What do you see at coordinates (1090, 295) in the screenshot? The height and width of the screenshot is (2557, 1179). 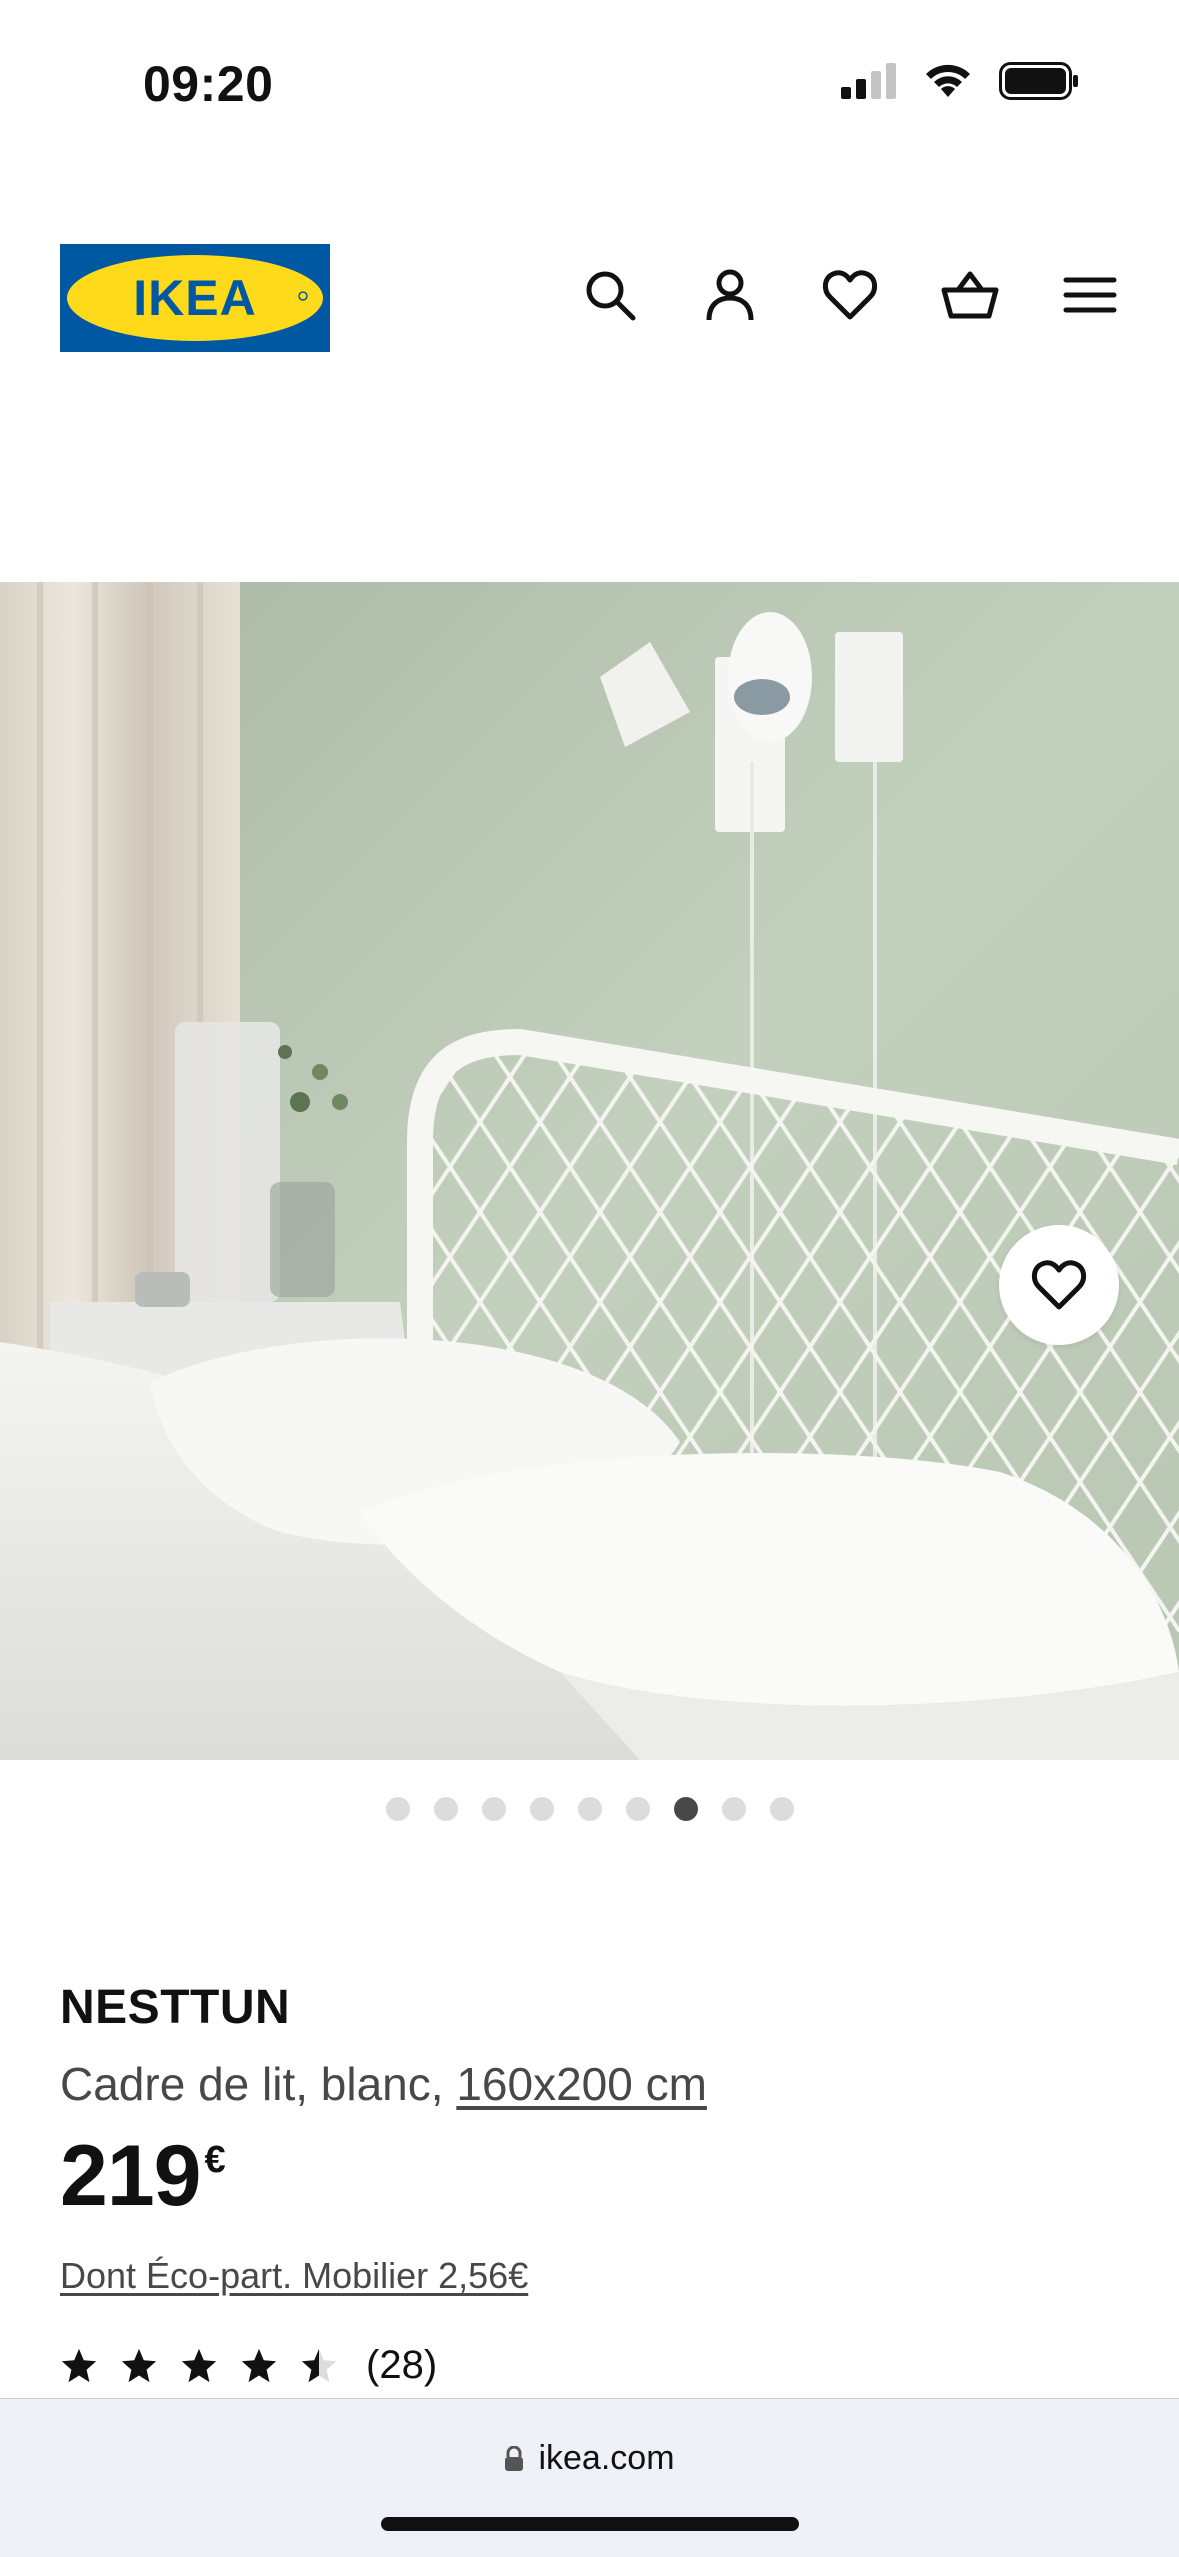 I see `menu-icon` at bounding box center [1090, 295].